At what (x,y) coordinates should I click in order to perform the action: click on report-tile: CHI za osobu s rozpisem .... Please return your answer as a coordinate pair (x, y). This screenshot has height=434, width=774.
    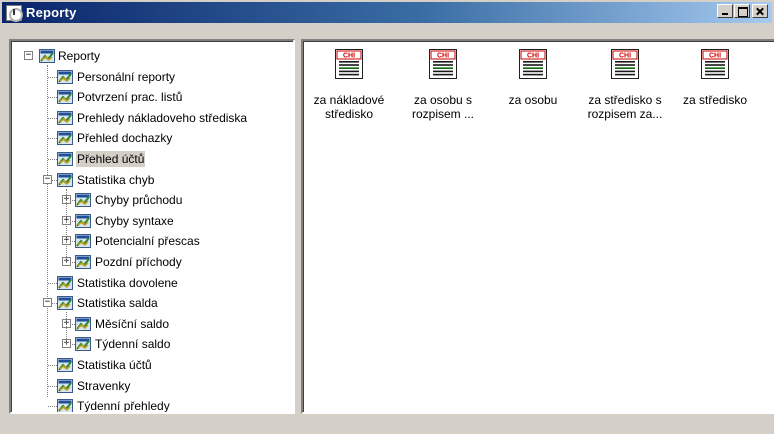
    Looking at the image, I should click on (443, 85).